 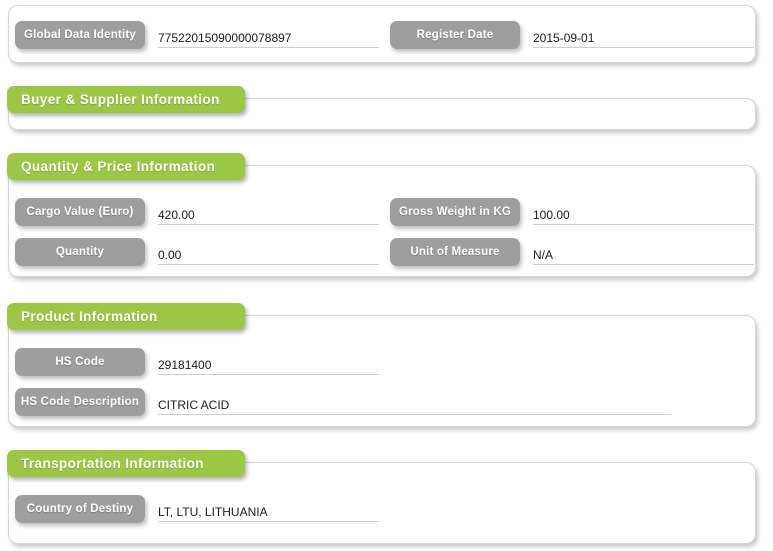 I want to click on gross-weight-kg-label: Gross Weight in KG, so click(x=455, y=212).